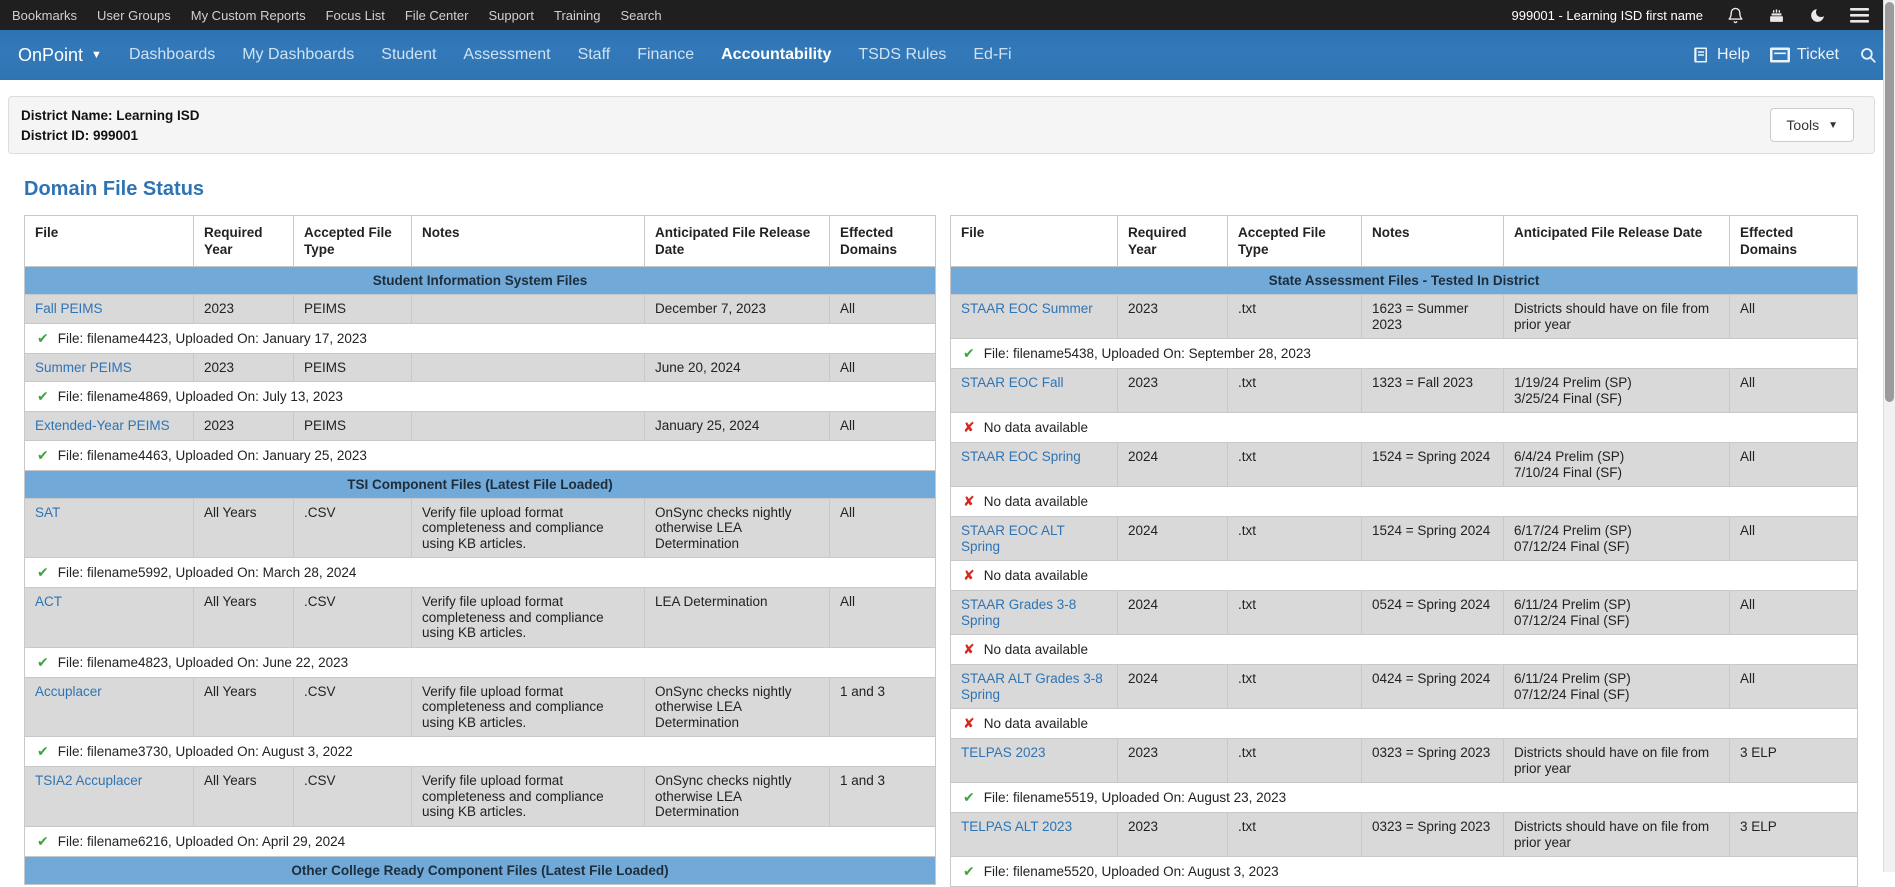 This screenshot has width=1895, height=887. What do you see at coordinates (902, 55) in the screenshot?
I see `nav-item-tsds-rules: TSDS Rules` at bounding box center [902, 55].